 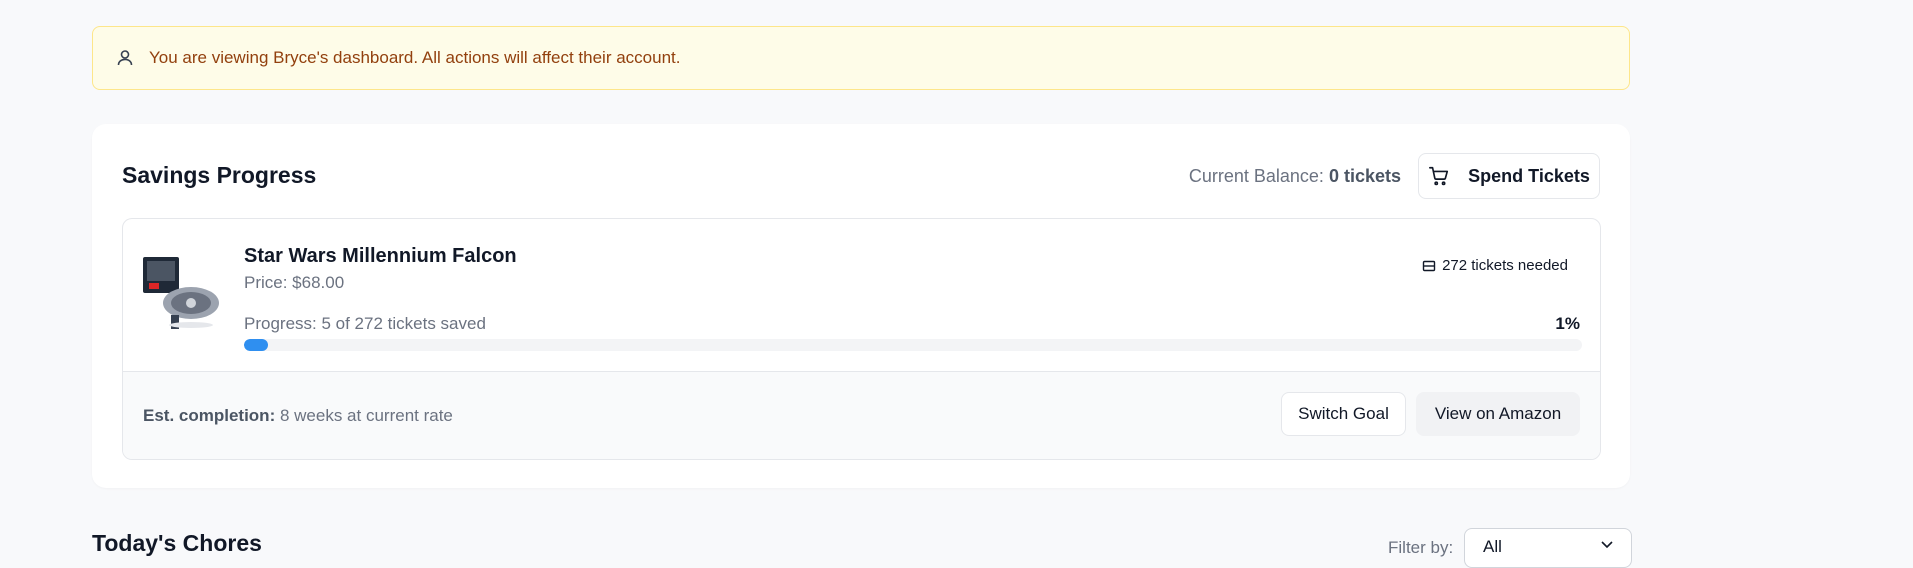 I want to click on chores-title: Today's Chores, so click(x=177, y=543).